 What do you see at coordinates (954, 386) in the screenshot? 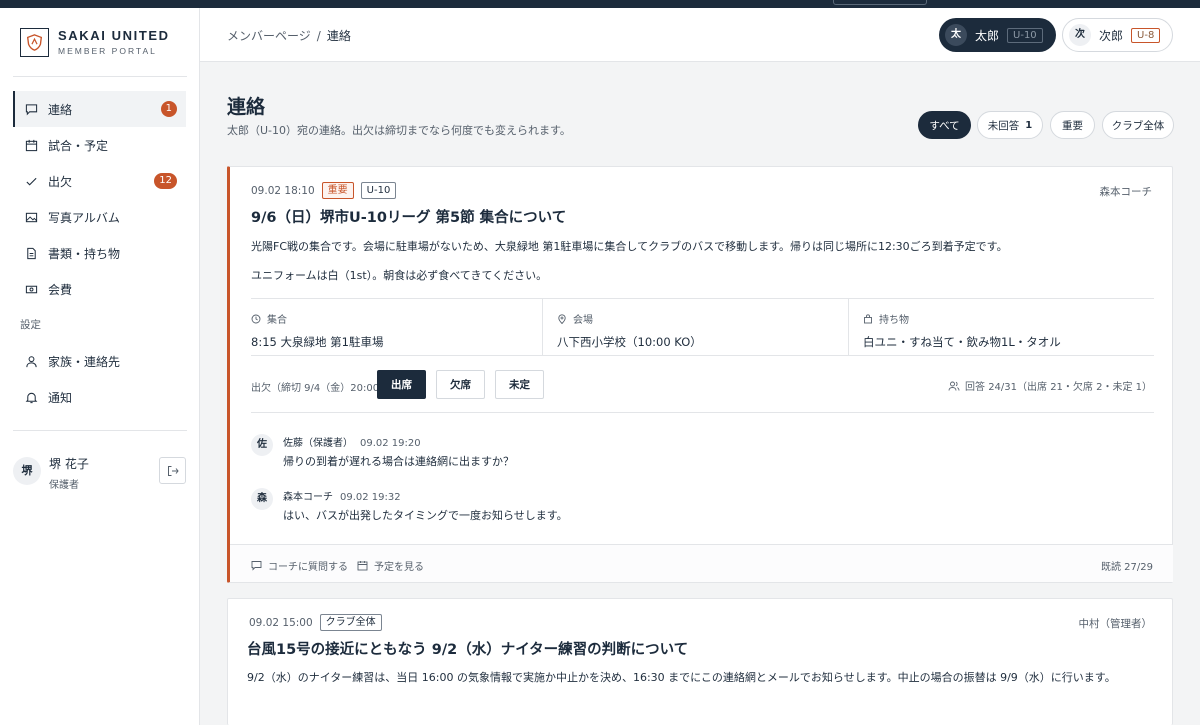
I see `people-icon` at bounding box center [954, 386].